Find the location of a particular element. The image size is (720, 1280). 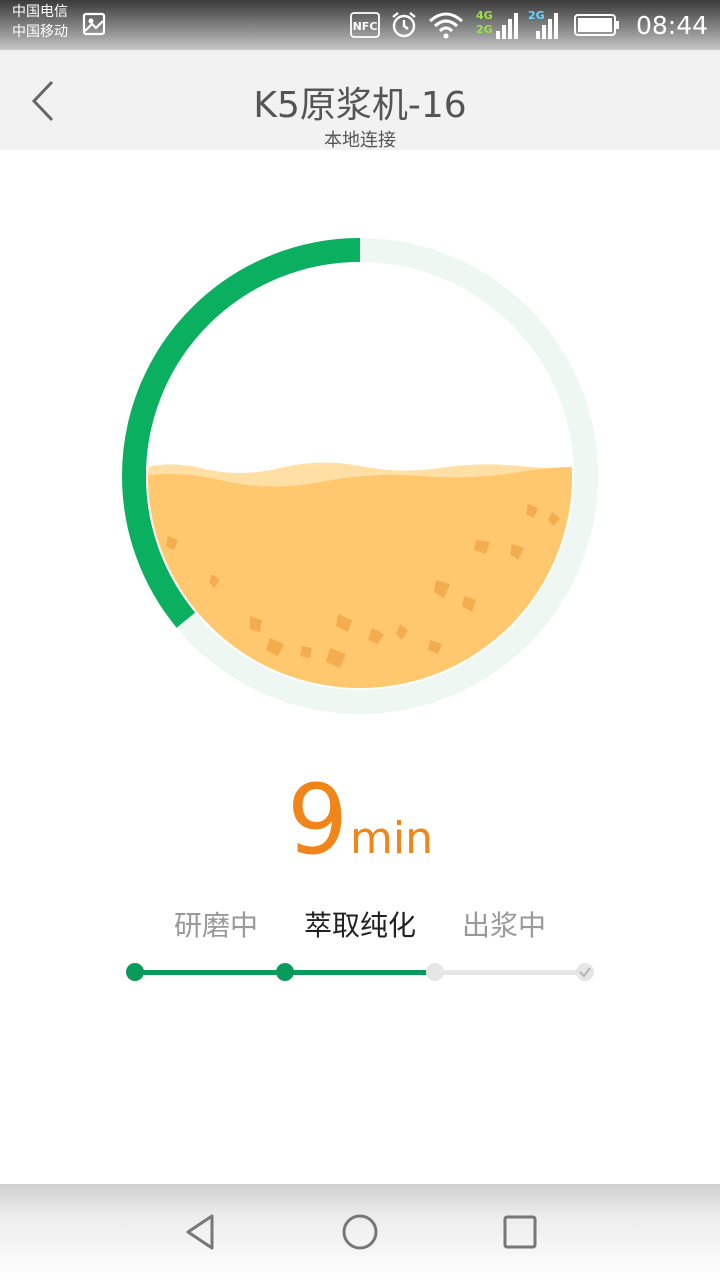

nav-back-button is located at coordinates (200, 1232).